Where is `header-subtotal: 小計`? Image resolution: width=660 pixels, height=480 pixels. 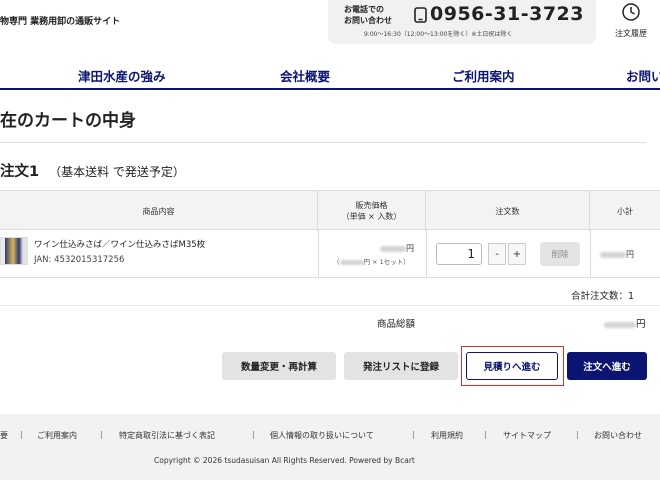
header-subtotal: 小計 is located at coordinates (625, 211).